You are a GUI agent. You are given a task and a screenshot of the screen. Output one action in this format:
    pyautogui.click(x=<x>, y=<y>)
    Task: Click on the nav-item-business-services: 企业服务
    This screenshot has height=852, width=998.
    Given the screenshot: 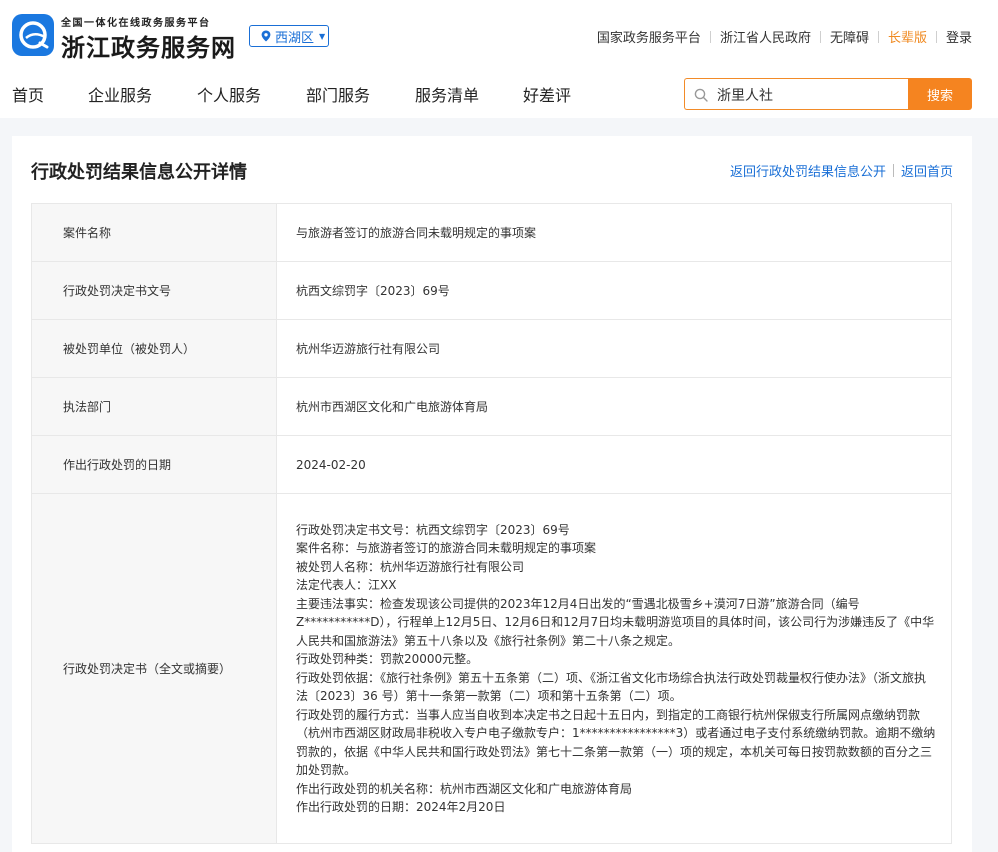 What is the action you would take?
    pyautogui.click(x=120, y=94)
    